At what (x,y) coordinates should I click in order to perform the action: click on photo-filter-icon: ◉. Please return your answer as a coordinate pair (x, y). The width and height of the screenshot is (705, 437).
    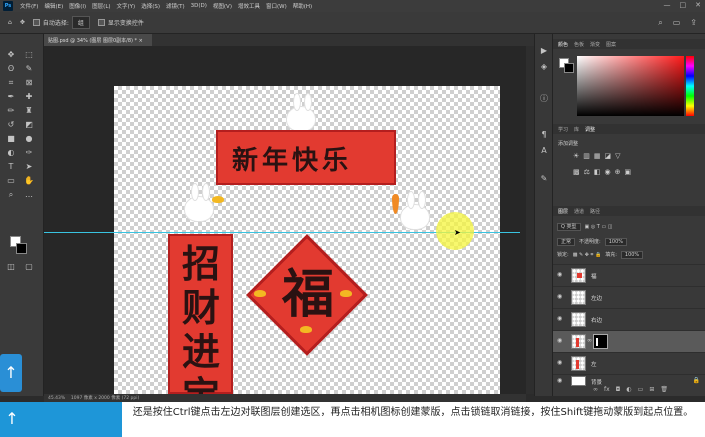
    Looking at the image, I should click on (608, 172).